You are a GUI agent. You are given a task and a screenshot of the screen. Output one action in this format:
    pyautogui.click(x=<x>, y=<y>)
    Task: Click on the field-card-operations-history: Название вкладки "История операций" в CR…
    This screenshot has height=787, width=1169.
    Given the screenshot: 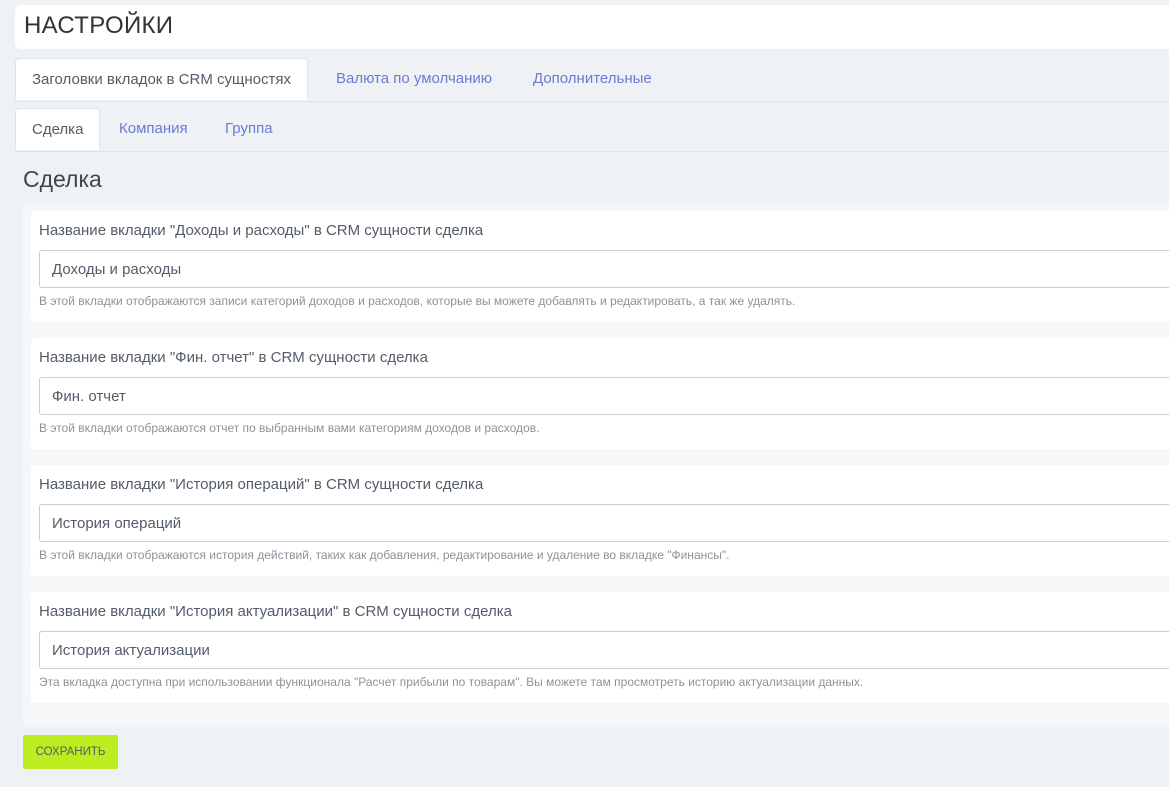 What is the action you would take?
    pyautogui.click(x=600, y=520)
    